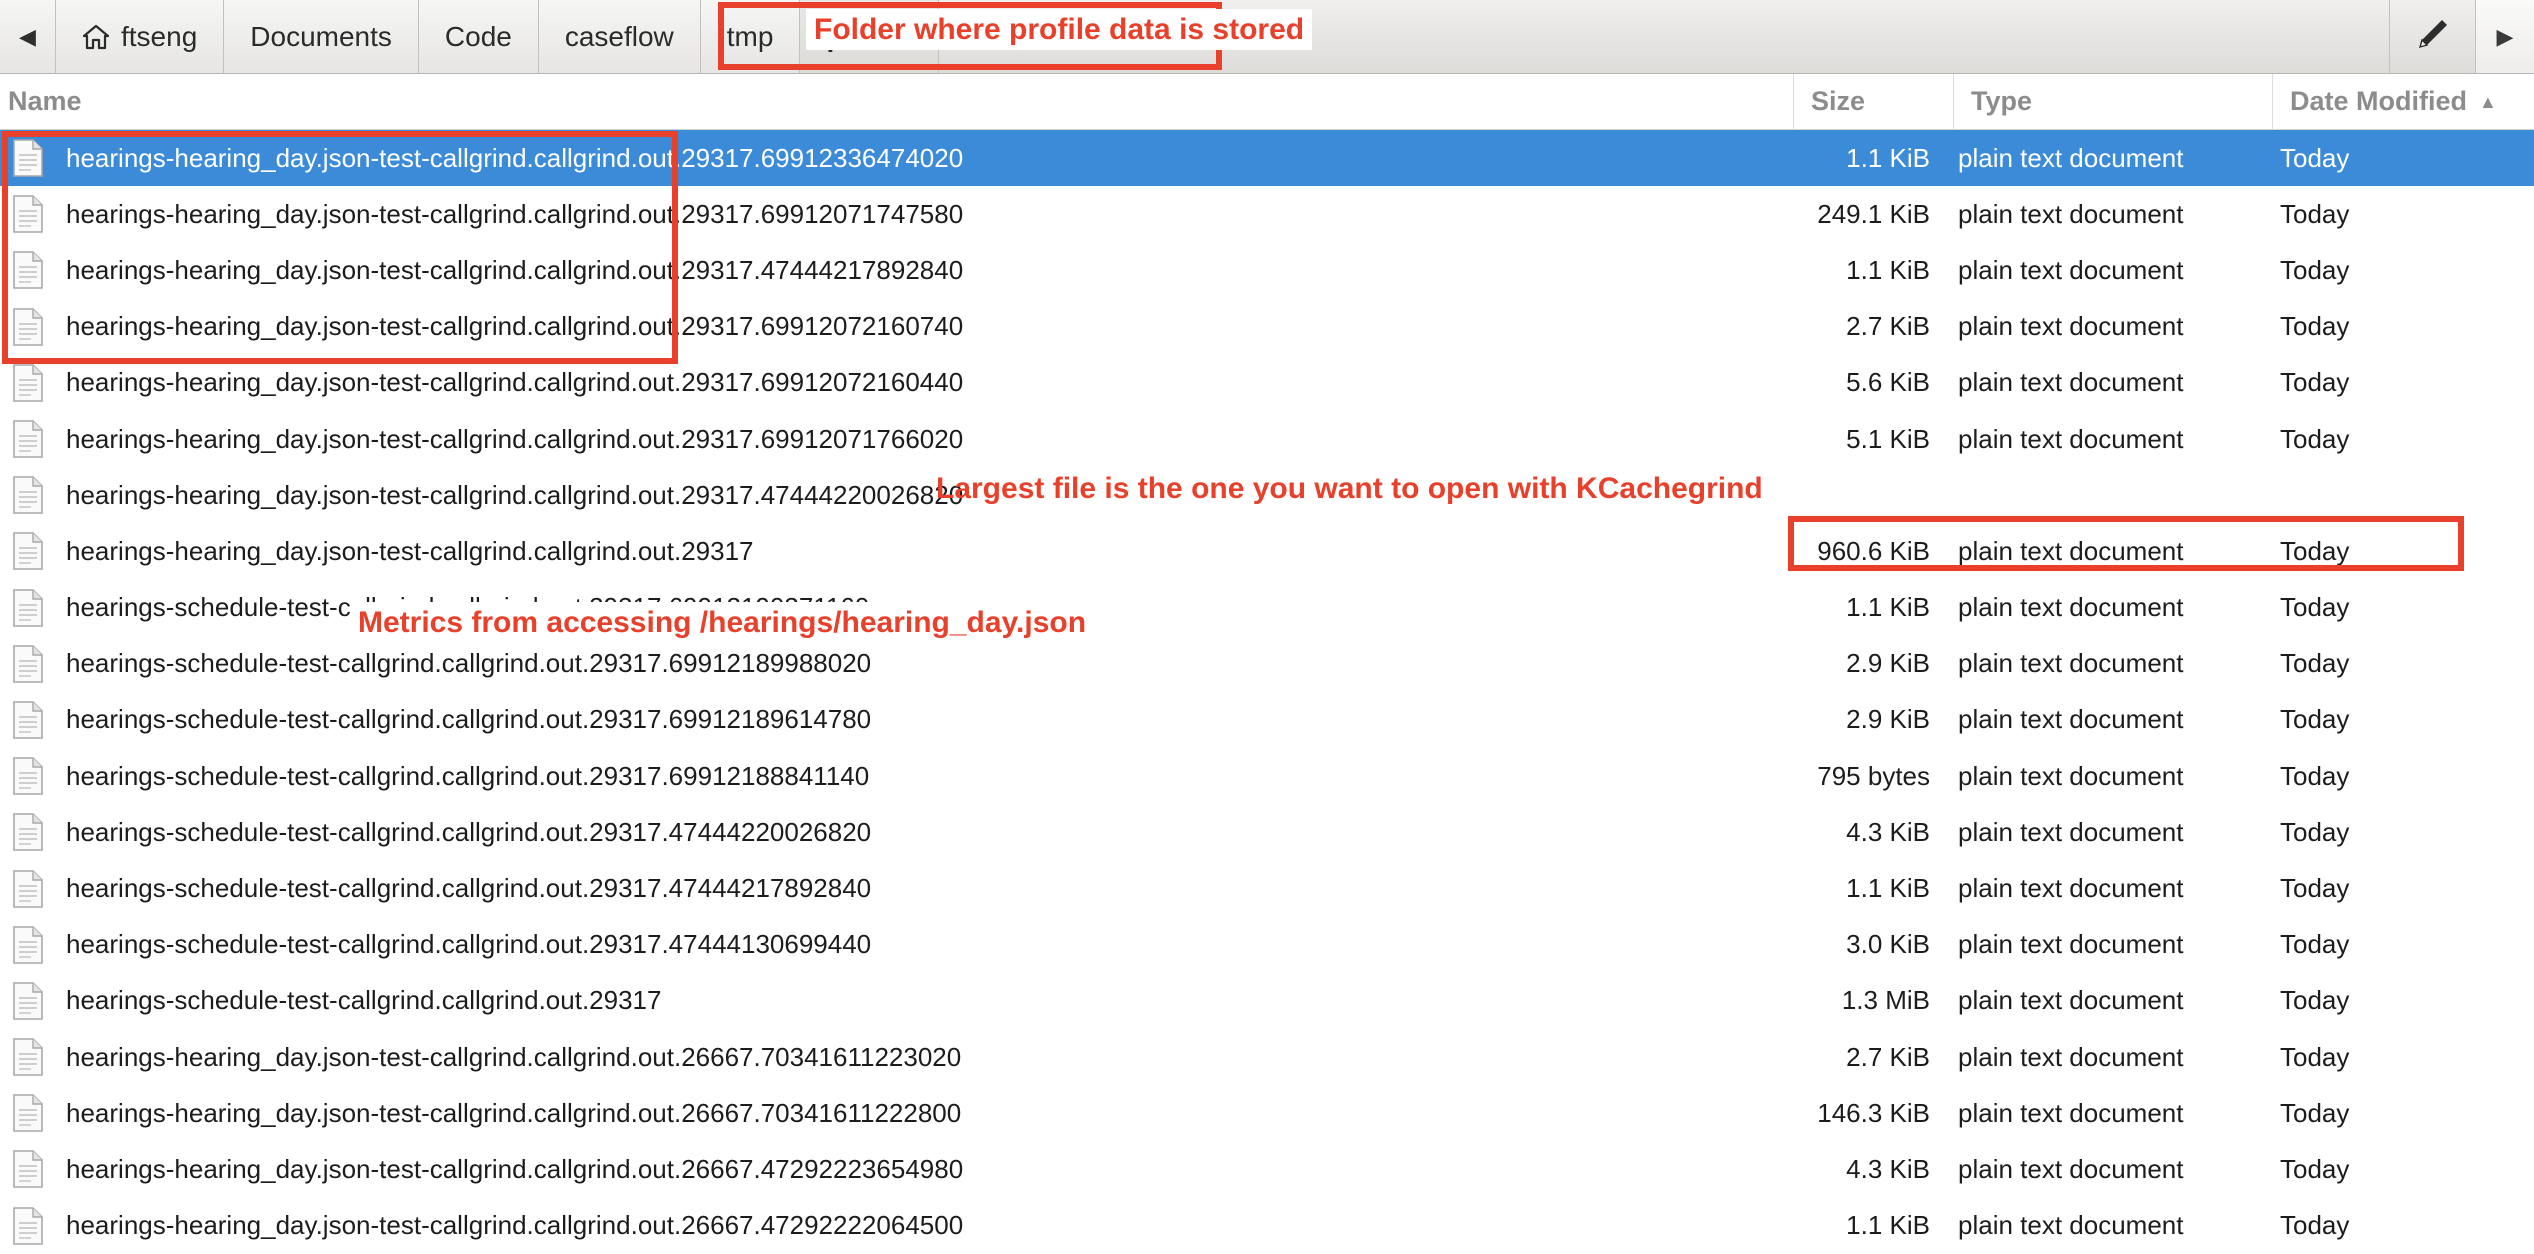  Describe the element at coordinates (1873, 213) in the screenshot. I see `file-size: 249.1 KiB` at that location.